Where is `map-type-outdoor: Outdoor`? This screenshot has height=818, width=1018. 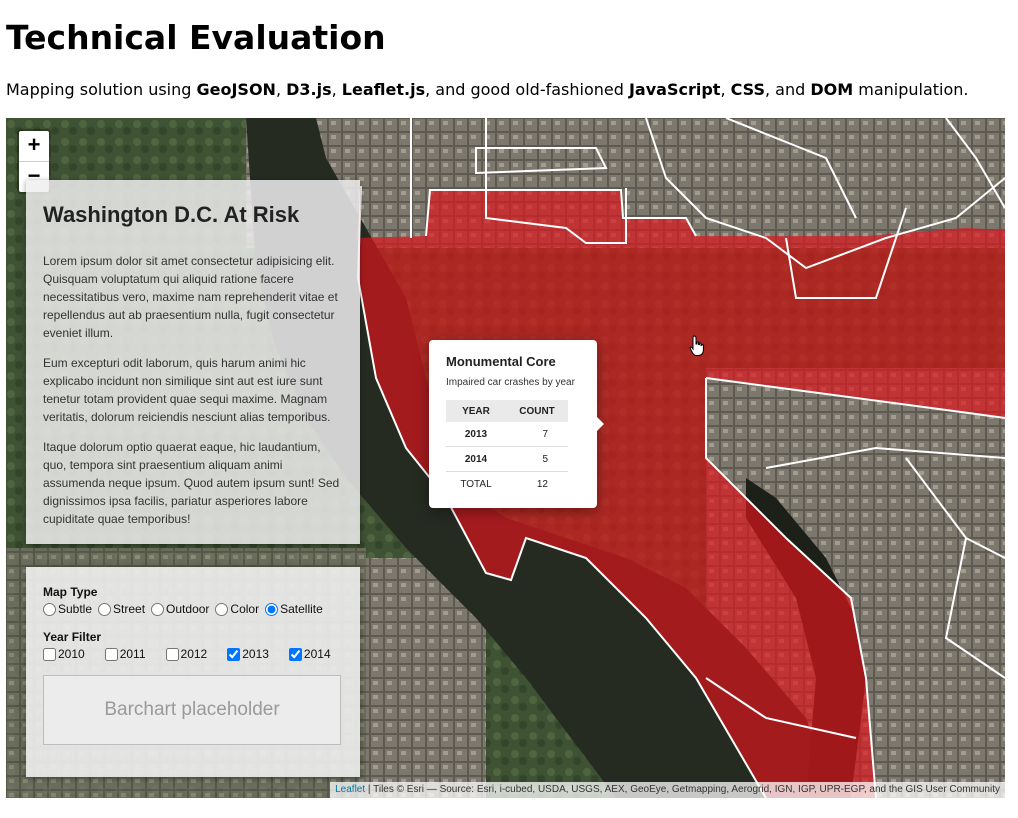 map-type-outdoor: Outdoor is located at coordinates (180, 609).